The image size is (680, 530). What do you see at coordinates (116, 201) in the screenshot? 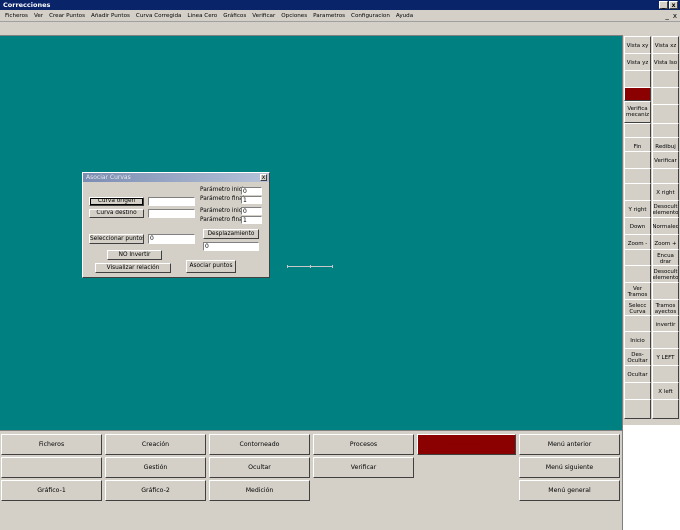
I see `curva-origen-button: Curva origen` at bounding box center [116, 201].